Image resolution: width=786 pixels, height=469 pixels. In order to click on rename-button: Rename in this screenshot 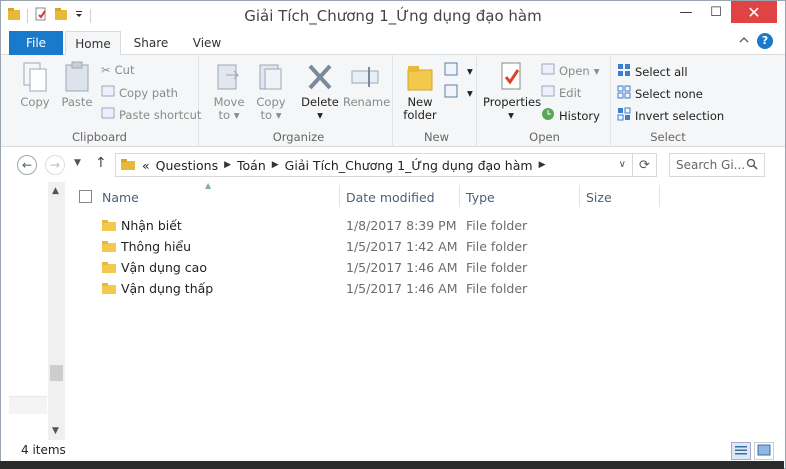, I will do `click(366, 85)`.